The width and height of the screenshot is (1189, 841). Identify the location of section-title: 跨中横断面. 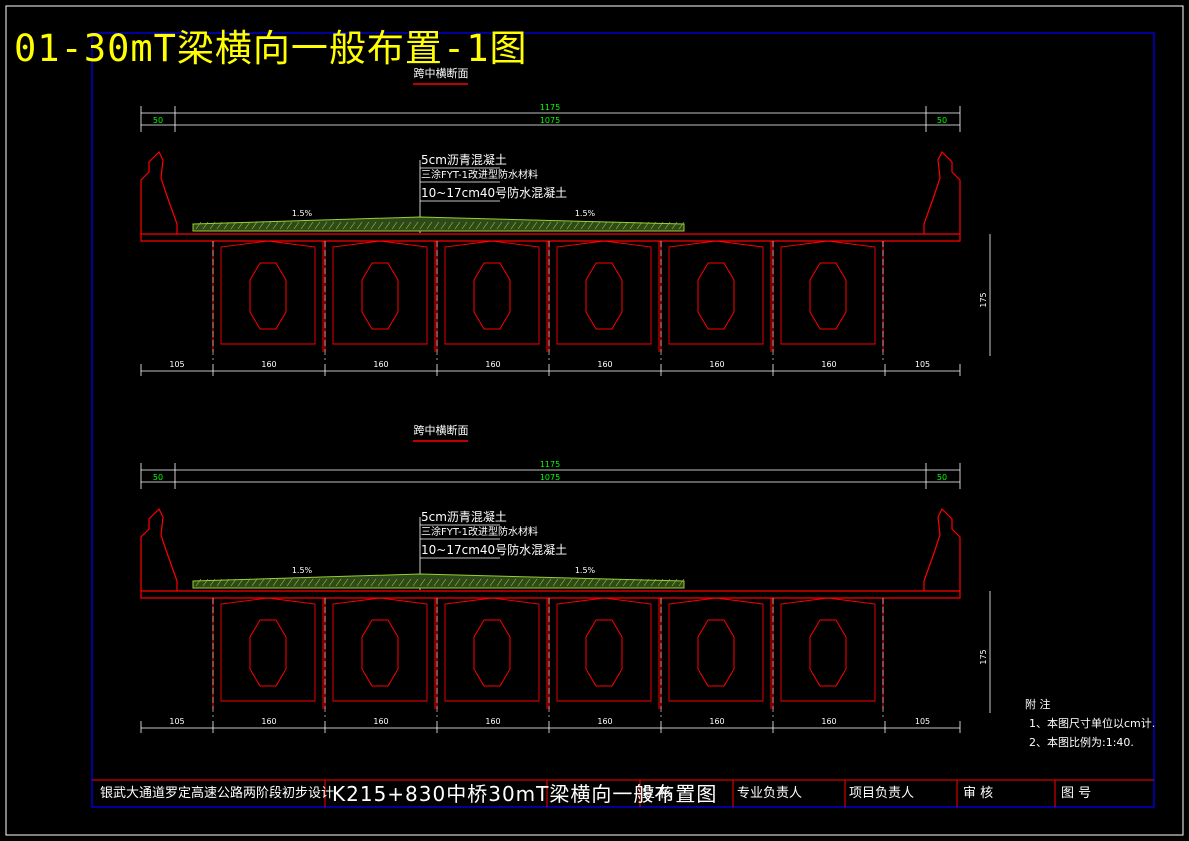
(441, 430).